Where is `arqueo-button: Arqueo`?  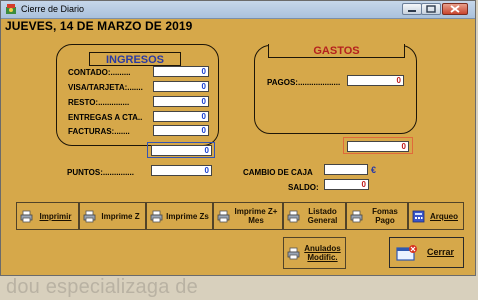
arqueo-button: Arqueo is located at coordinates (436, 216).